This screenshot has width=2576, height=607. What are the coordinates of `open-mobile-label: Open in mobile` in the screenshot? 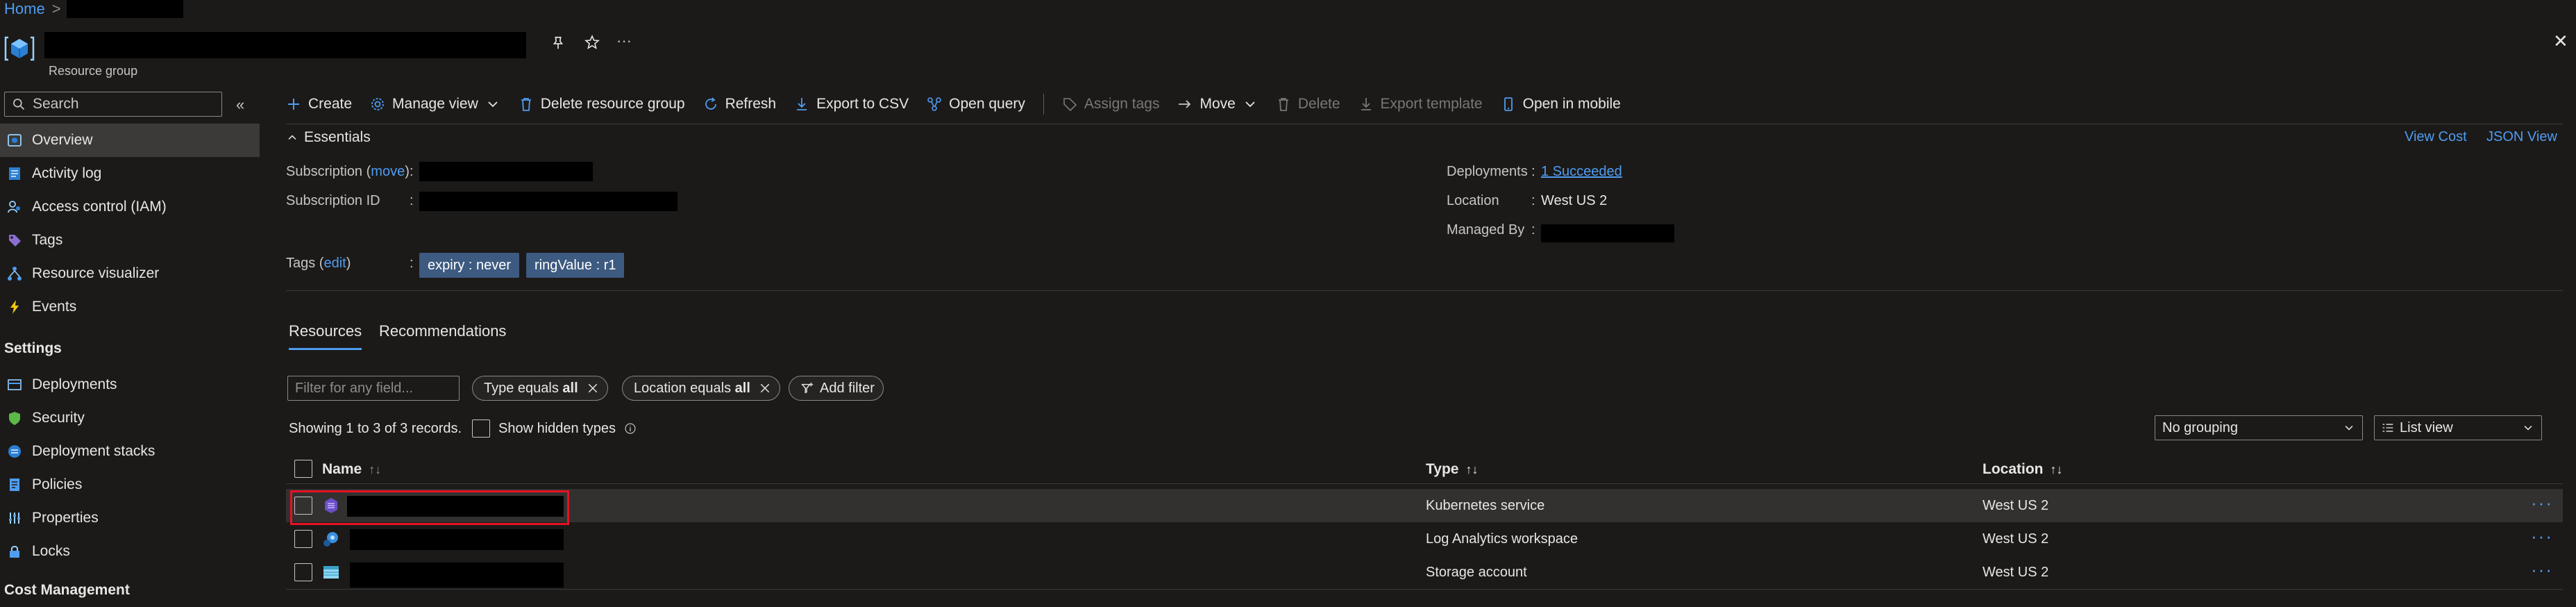 It's located at (1571, 104).